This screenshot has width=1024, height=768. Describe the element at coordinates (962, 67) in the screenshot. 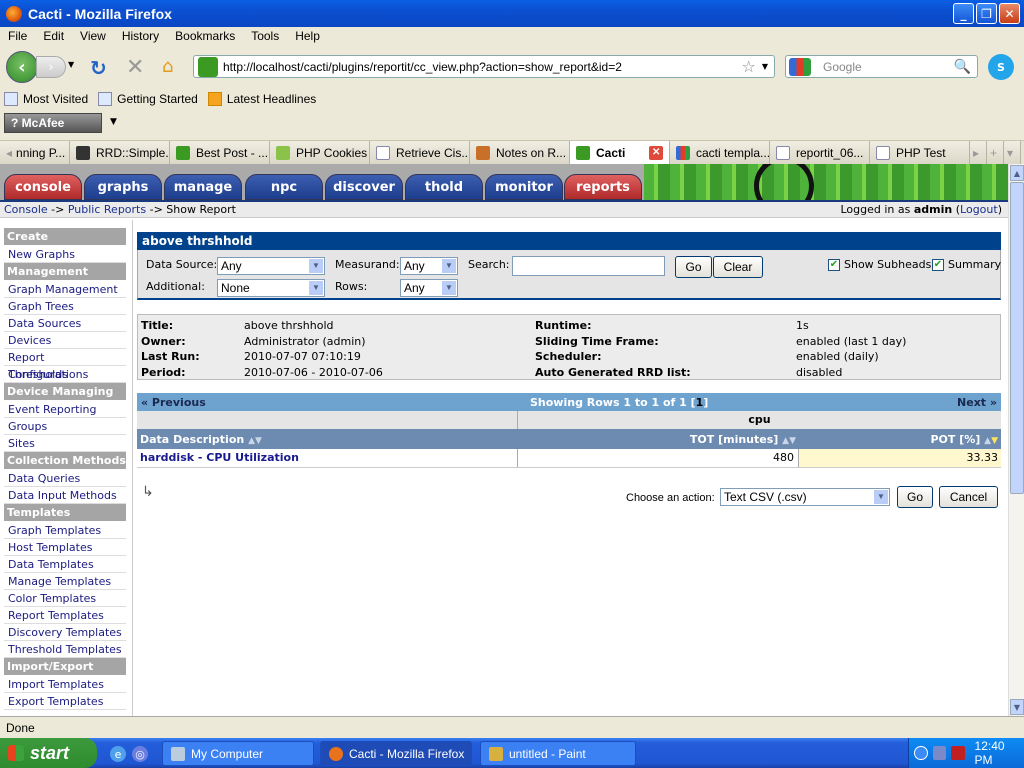

I see `search-icon: 🔍` at that location.